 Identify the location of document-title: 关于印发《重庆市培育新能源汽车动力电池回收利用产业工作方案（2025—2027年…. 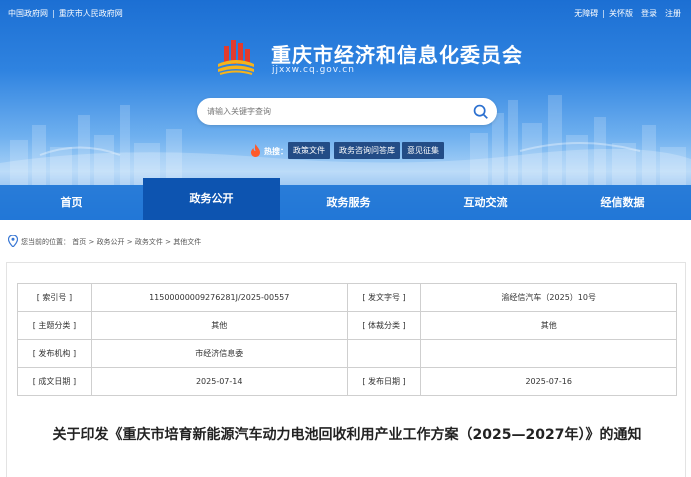
(347, 435).